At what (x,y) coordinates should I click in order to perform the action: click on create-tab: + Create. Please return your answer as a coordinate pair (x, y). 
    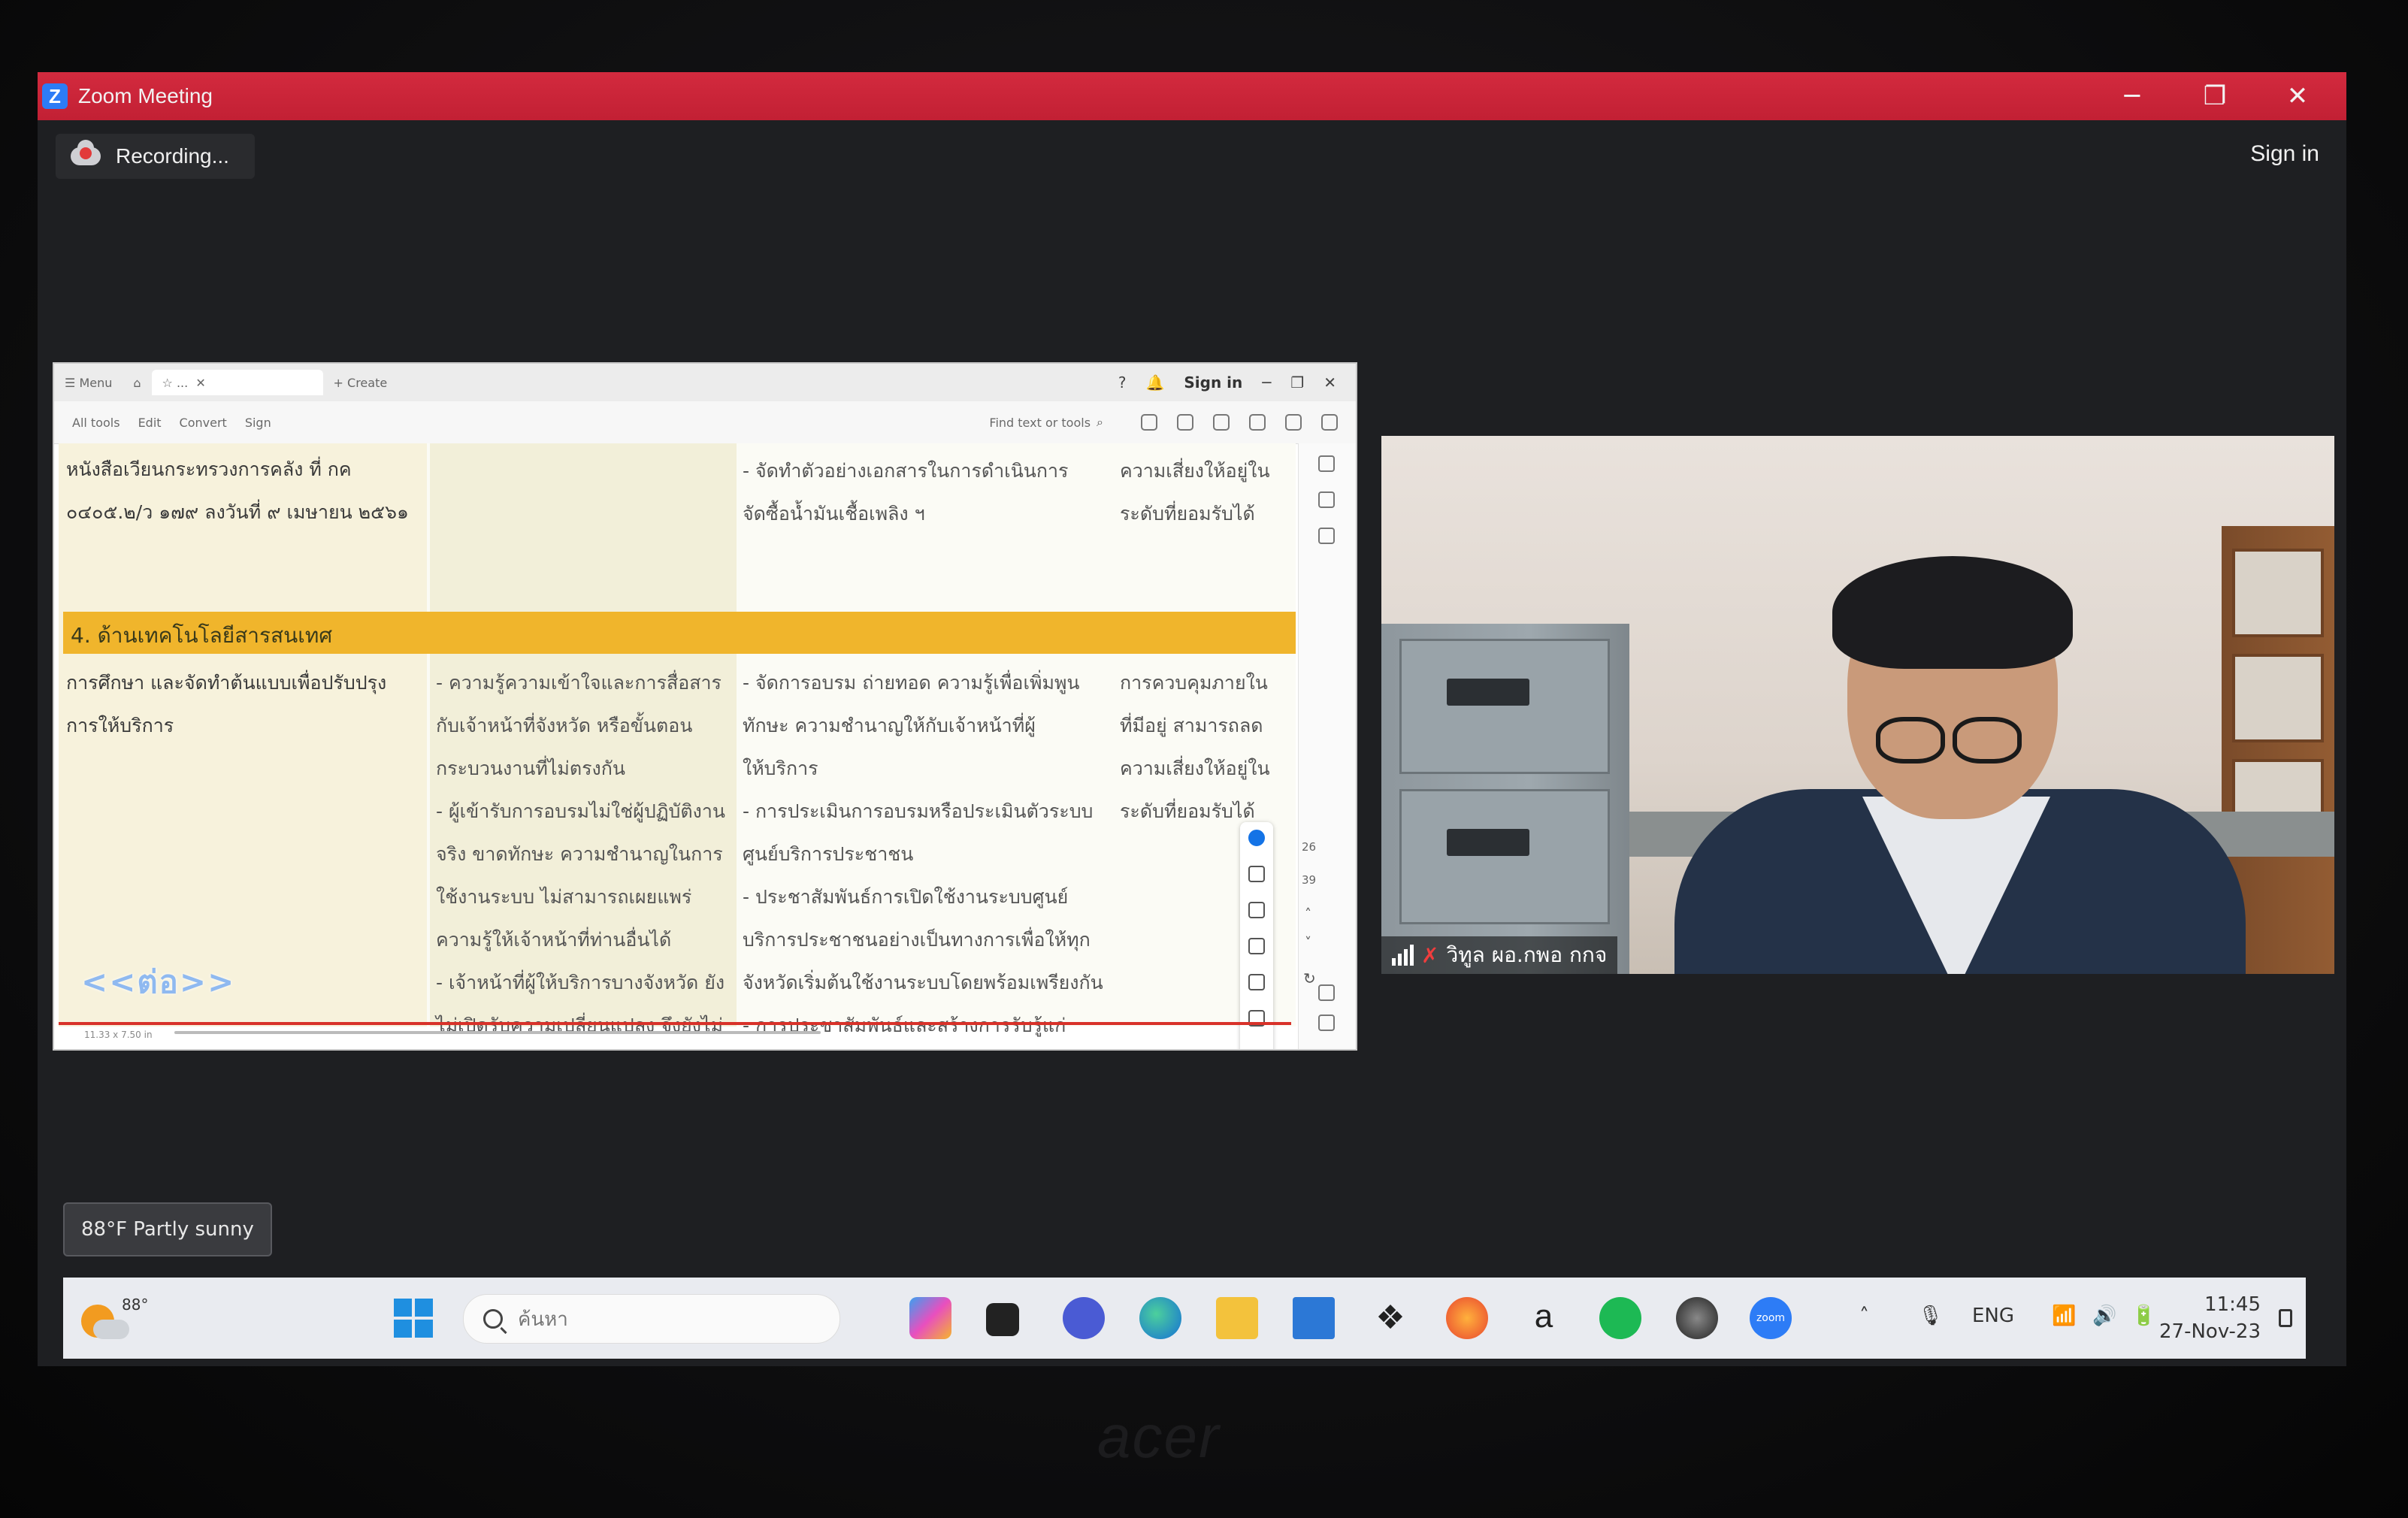
    Looking at the image, I should click on (360, 382).